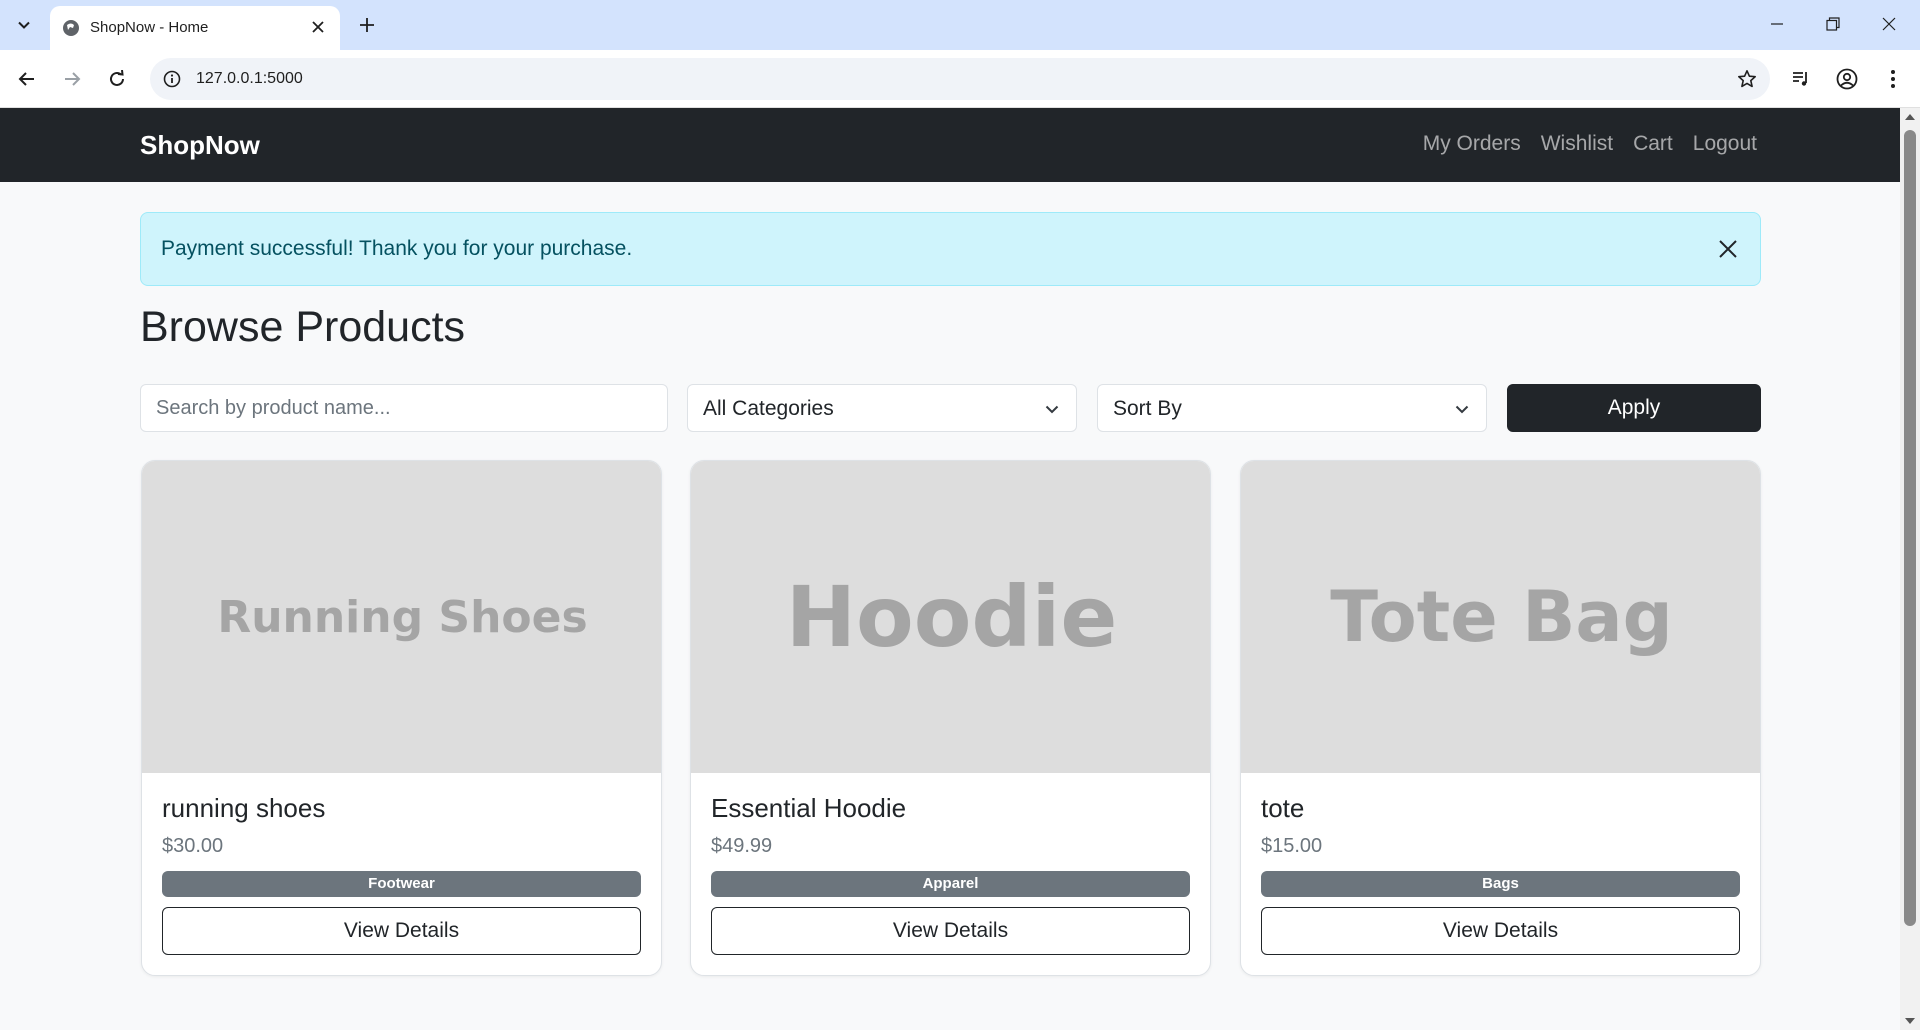 The width and height of the screenshot is (1920, 1030). I want to click on category-badge: Bags, so click(1500, 884).